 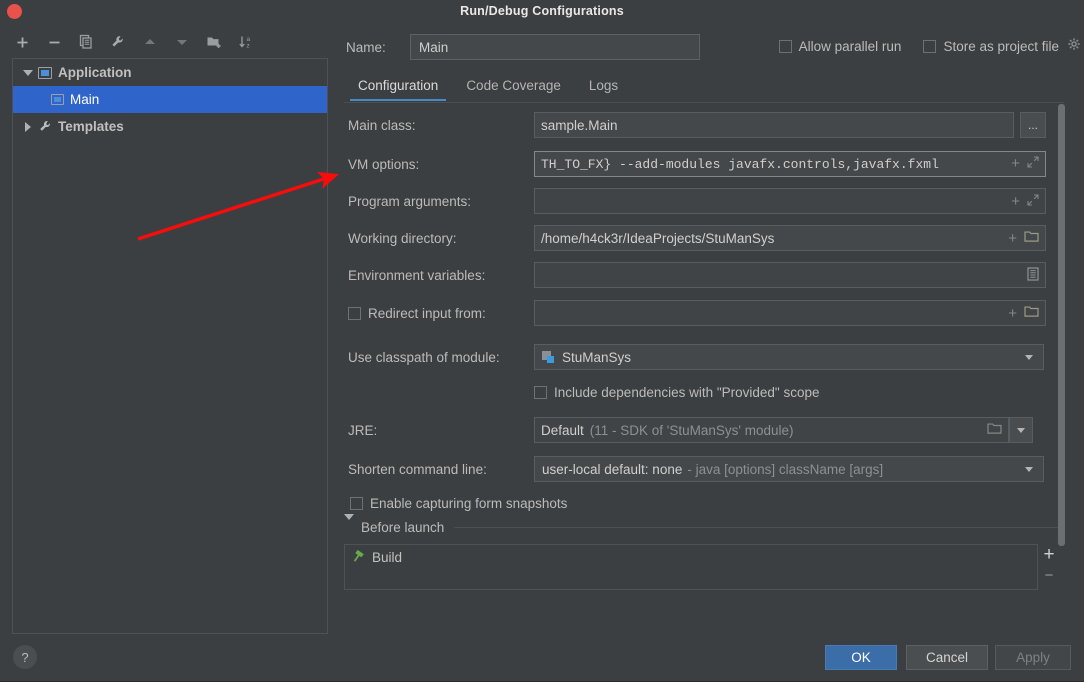 What do you see at coordinates (170, 99) in the screenshot?
I see `tree-node-main: Main` at bounding box center [170, 99].